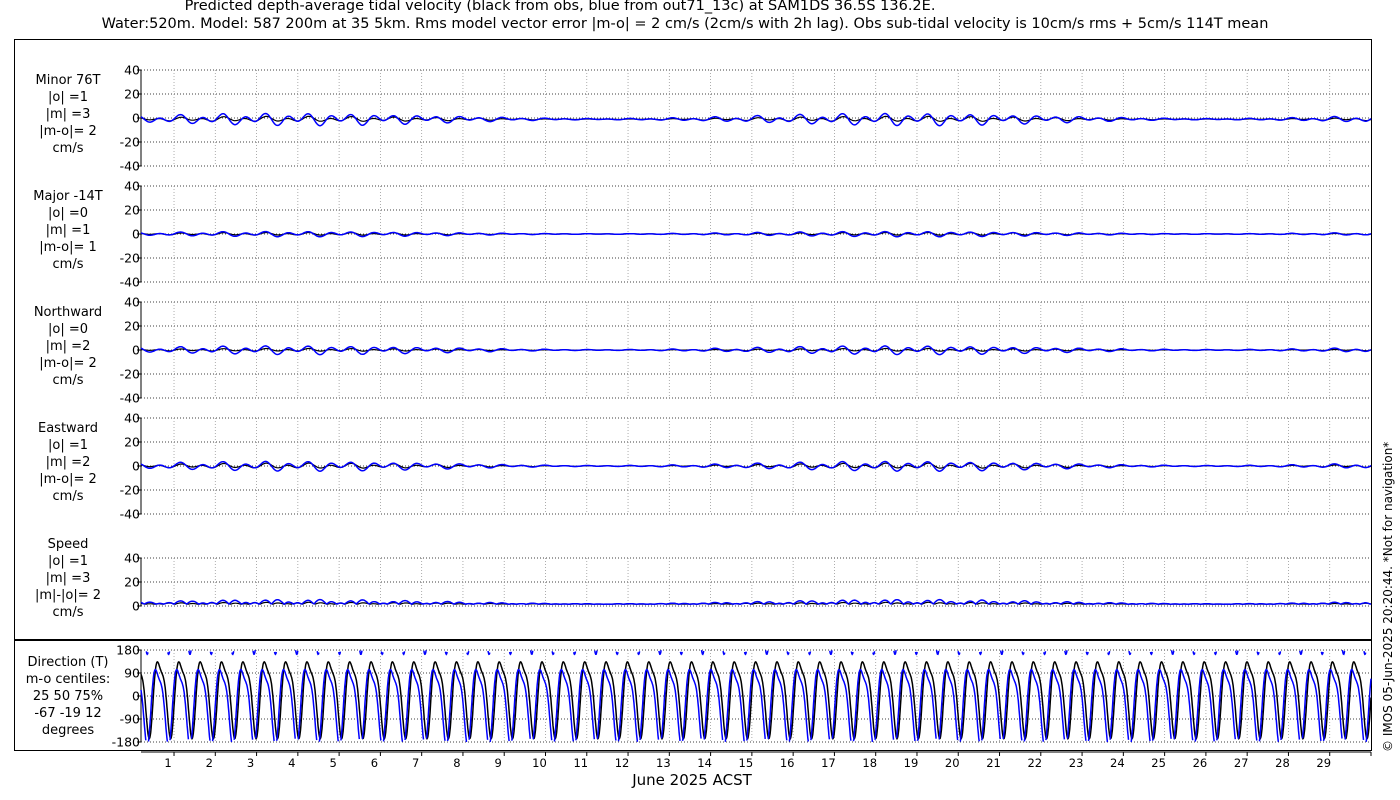  Describe the element at coordinates (68, 80) in the screenshot. I see `panel-label-line: Minor 76T` at that location.